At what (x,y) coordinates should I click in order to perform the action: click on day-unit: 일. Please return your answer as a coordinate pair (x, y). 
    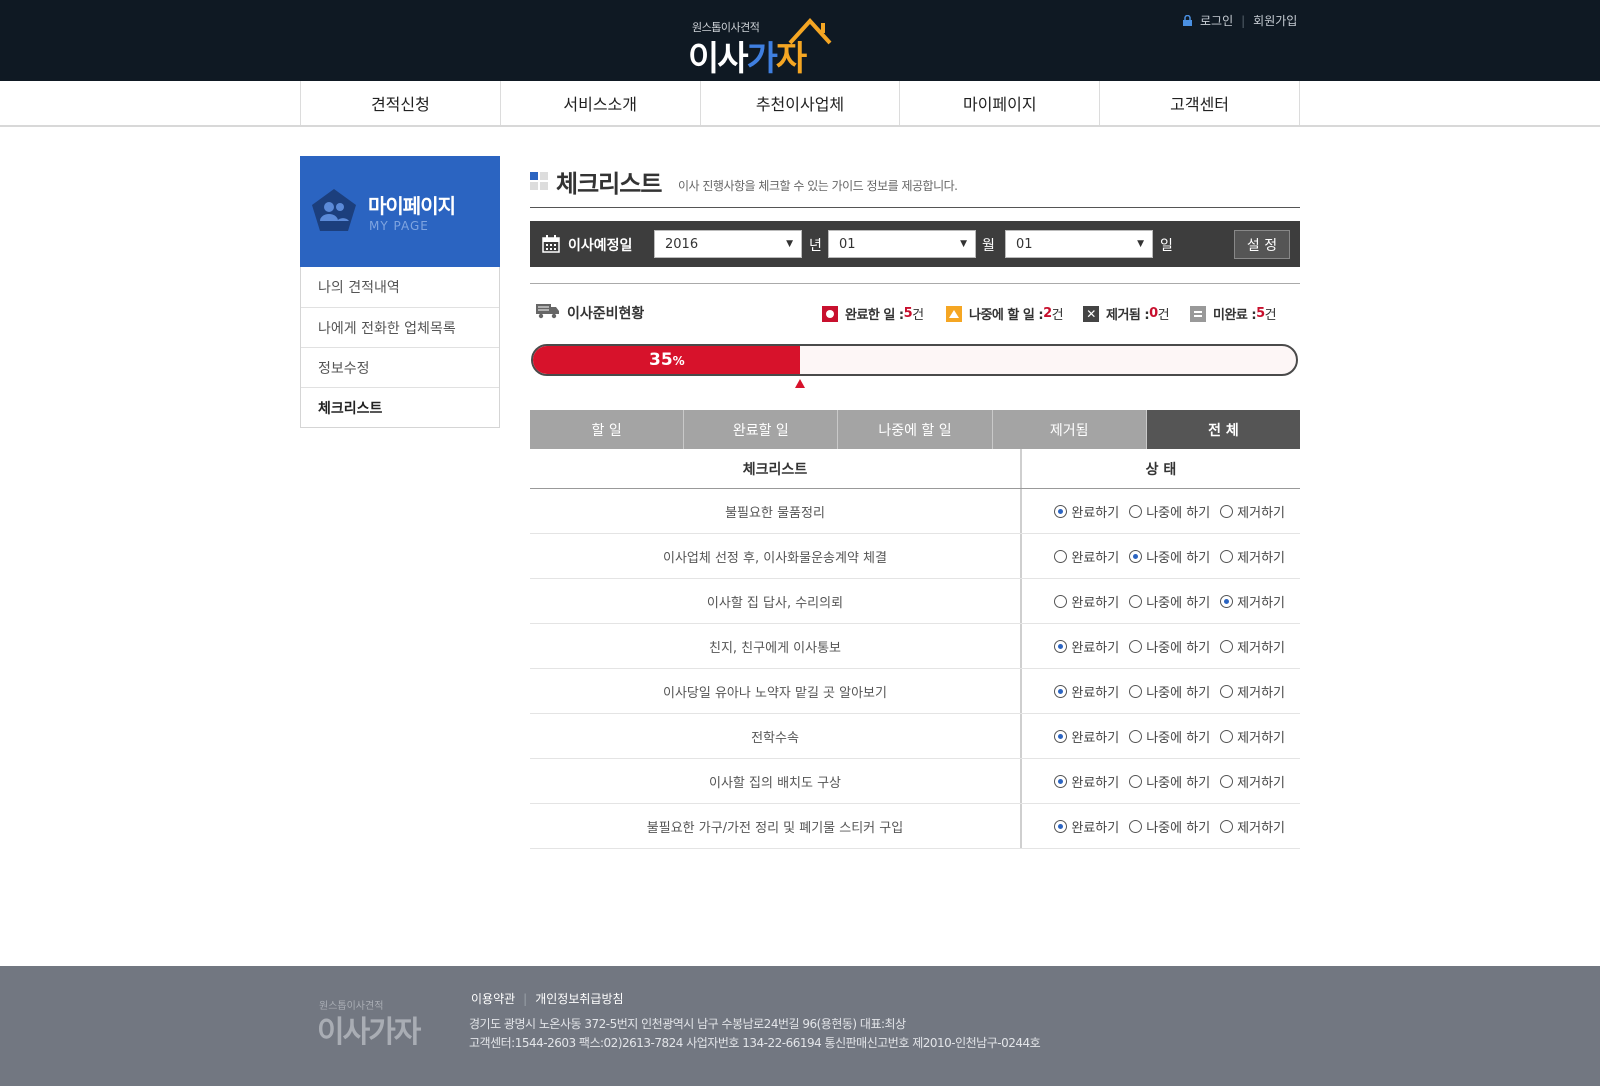
    Looking at the image, I should click on (1166, 246).